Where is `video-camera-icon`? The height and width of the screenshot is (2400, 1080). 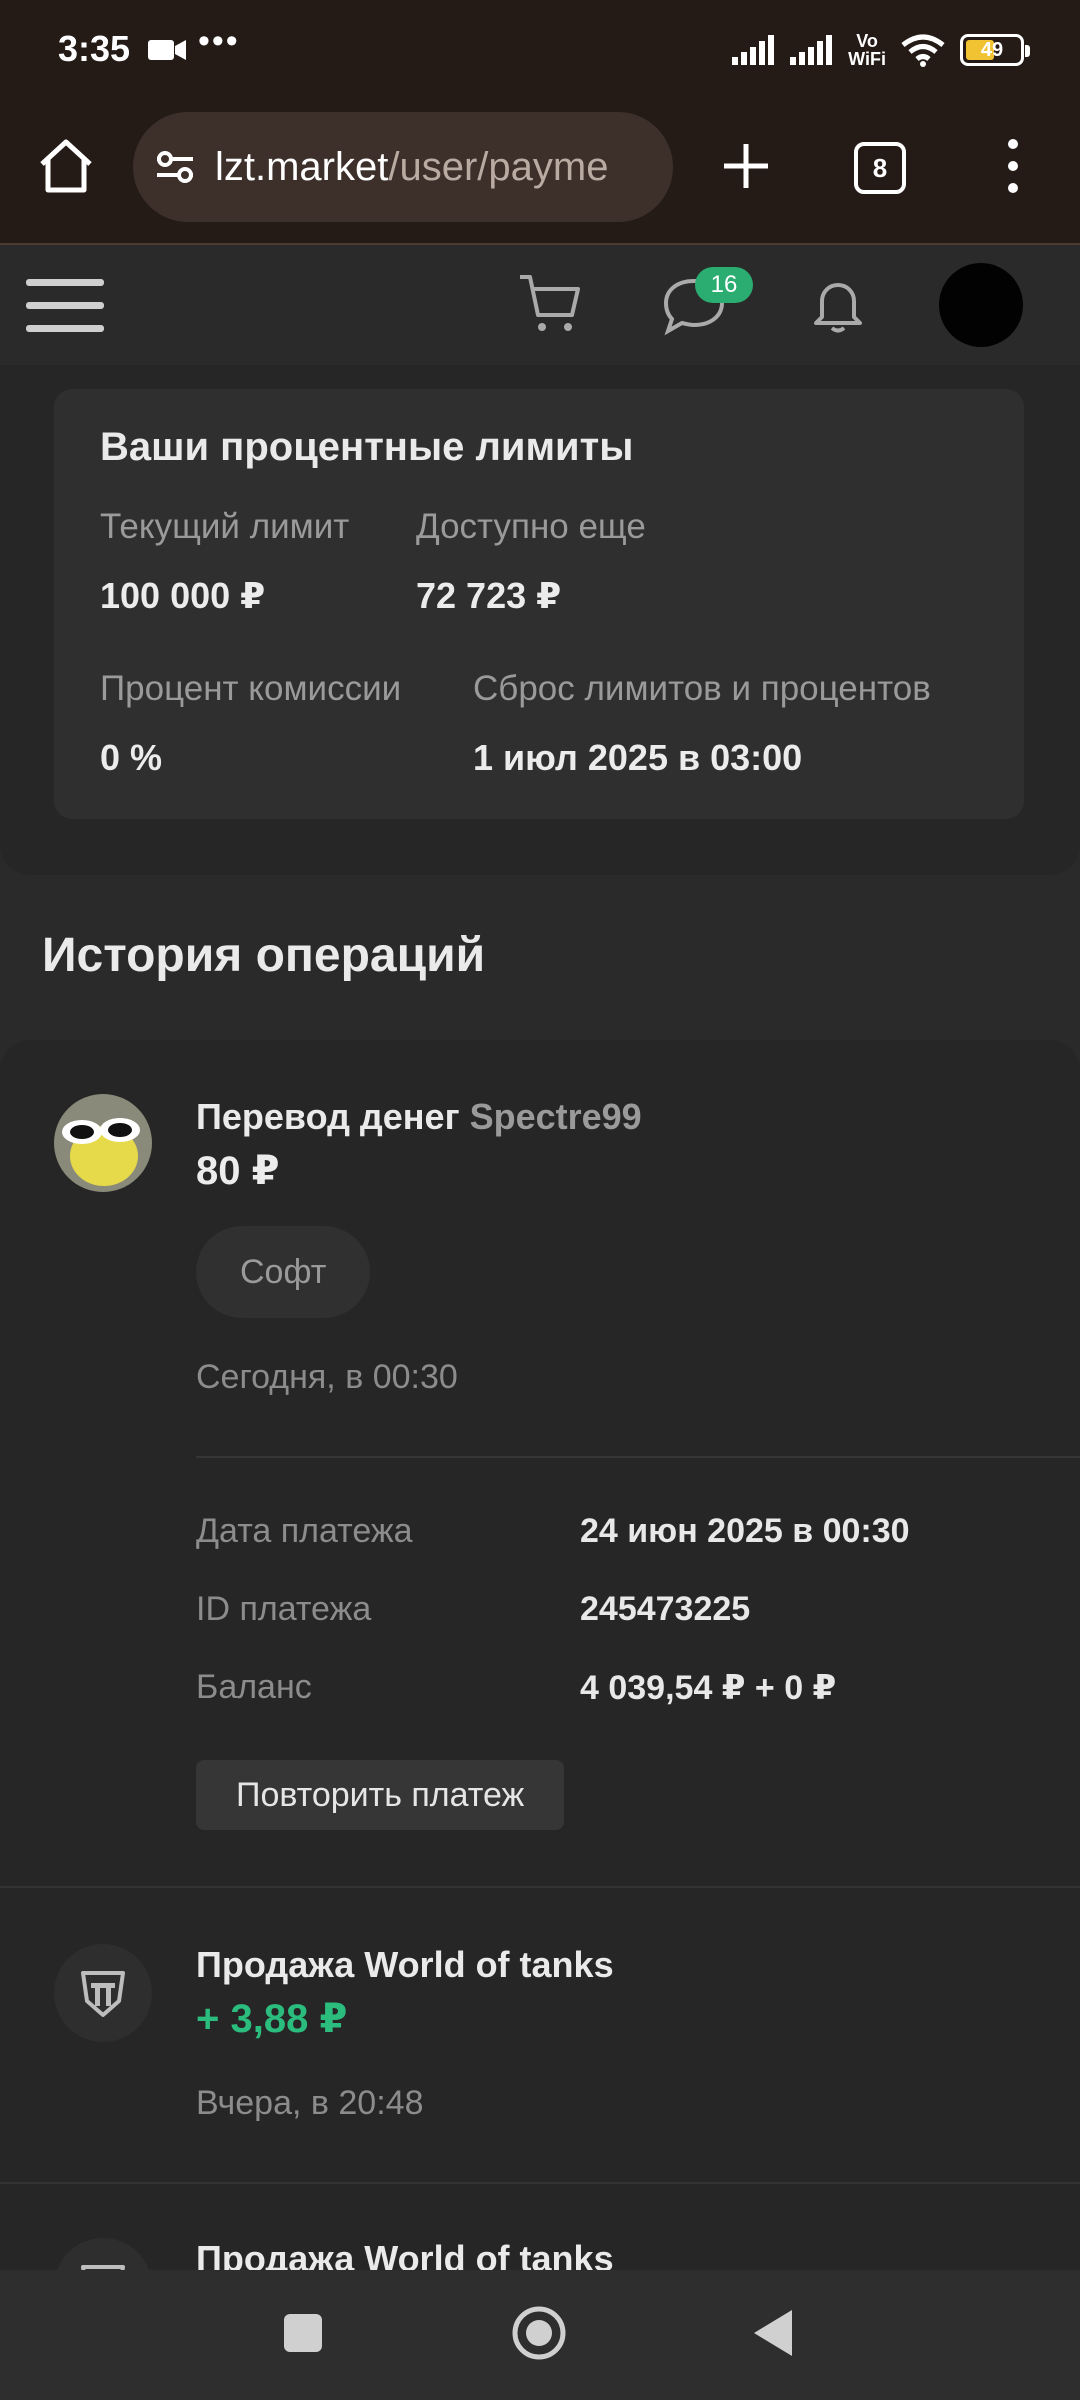 video-camera-icon is located at coordinates (167, 50).